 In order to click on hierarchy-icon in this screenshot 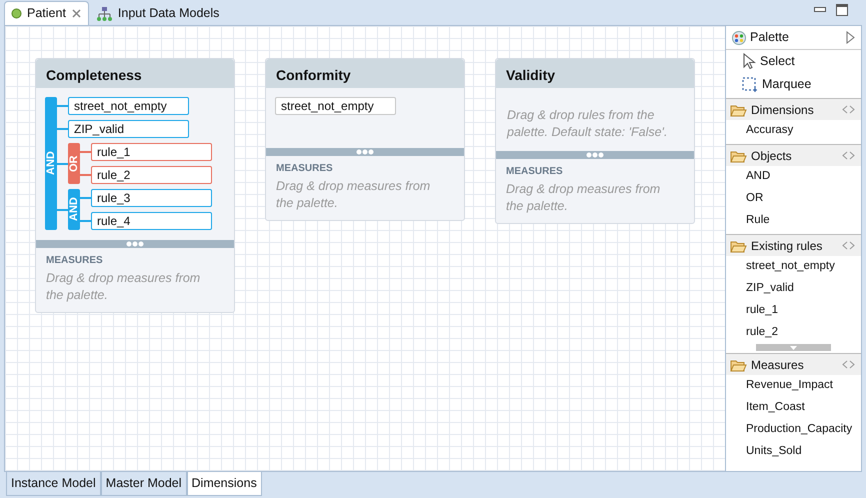, I will do `click(104, 14)`.